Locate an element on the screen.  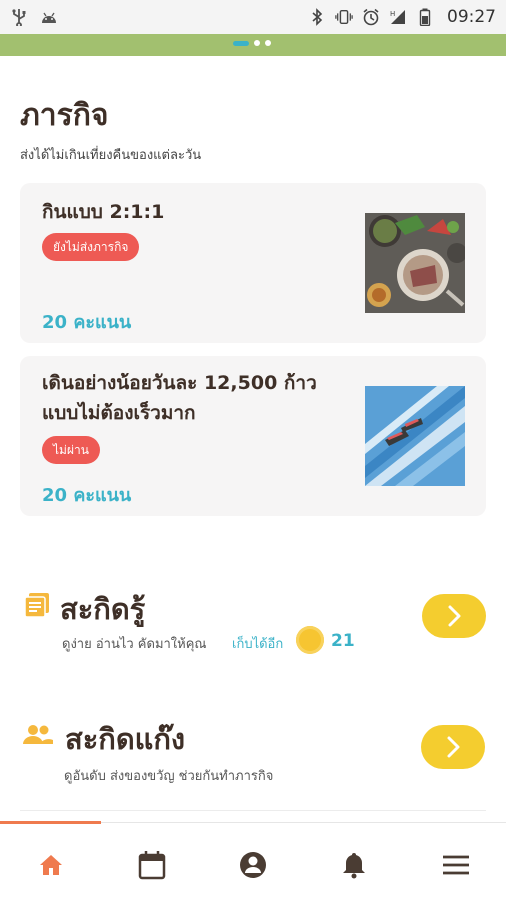
calendar-icon is located at coordinates (152, 865).